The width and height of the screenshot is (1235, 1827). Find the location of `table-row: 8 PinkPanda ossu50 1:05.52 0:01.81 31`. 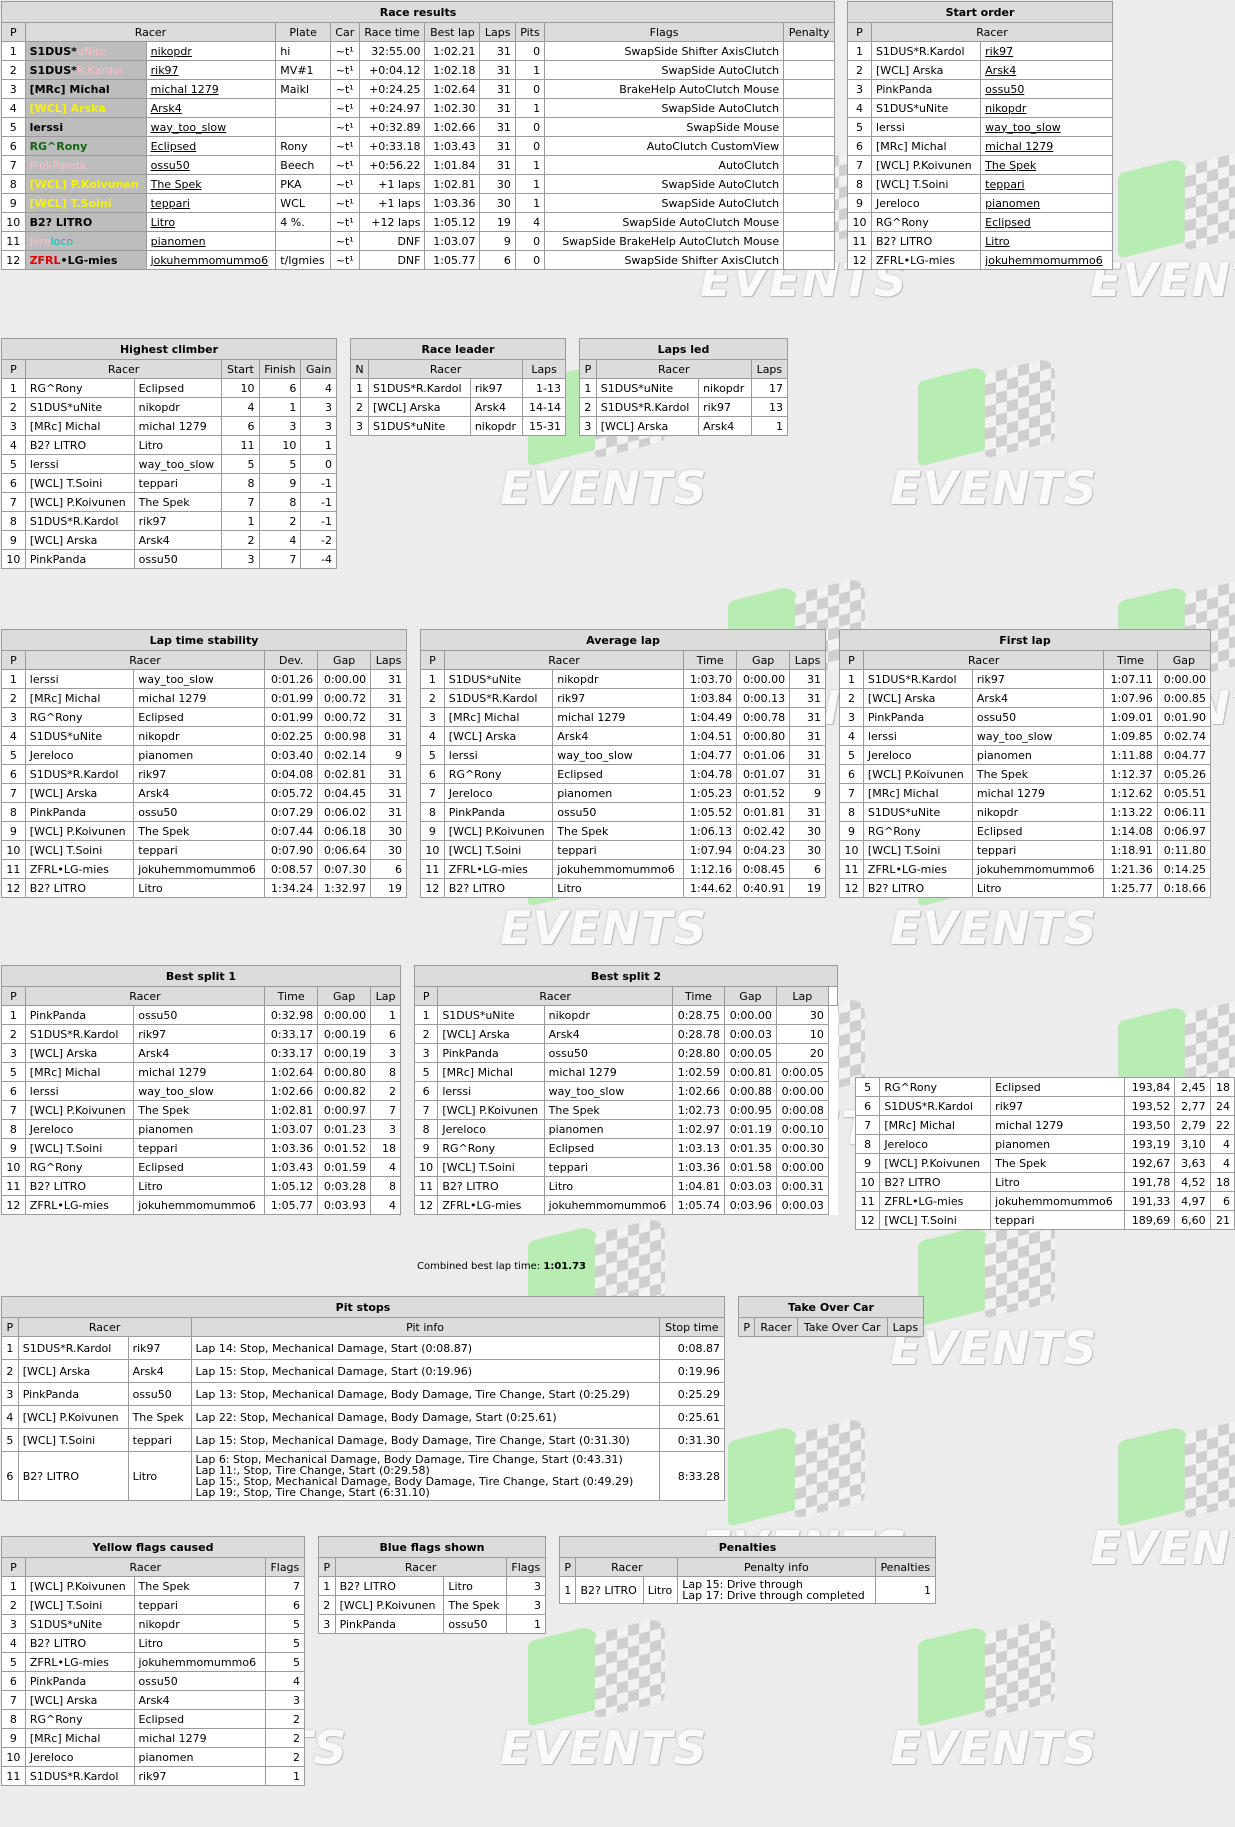

table-row: 8 PinkPanda ossu50 1:05.52 0:01.81 31 is located at coordinates (623, 812).